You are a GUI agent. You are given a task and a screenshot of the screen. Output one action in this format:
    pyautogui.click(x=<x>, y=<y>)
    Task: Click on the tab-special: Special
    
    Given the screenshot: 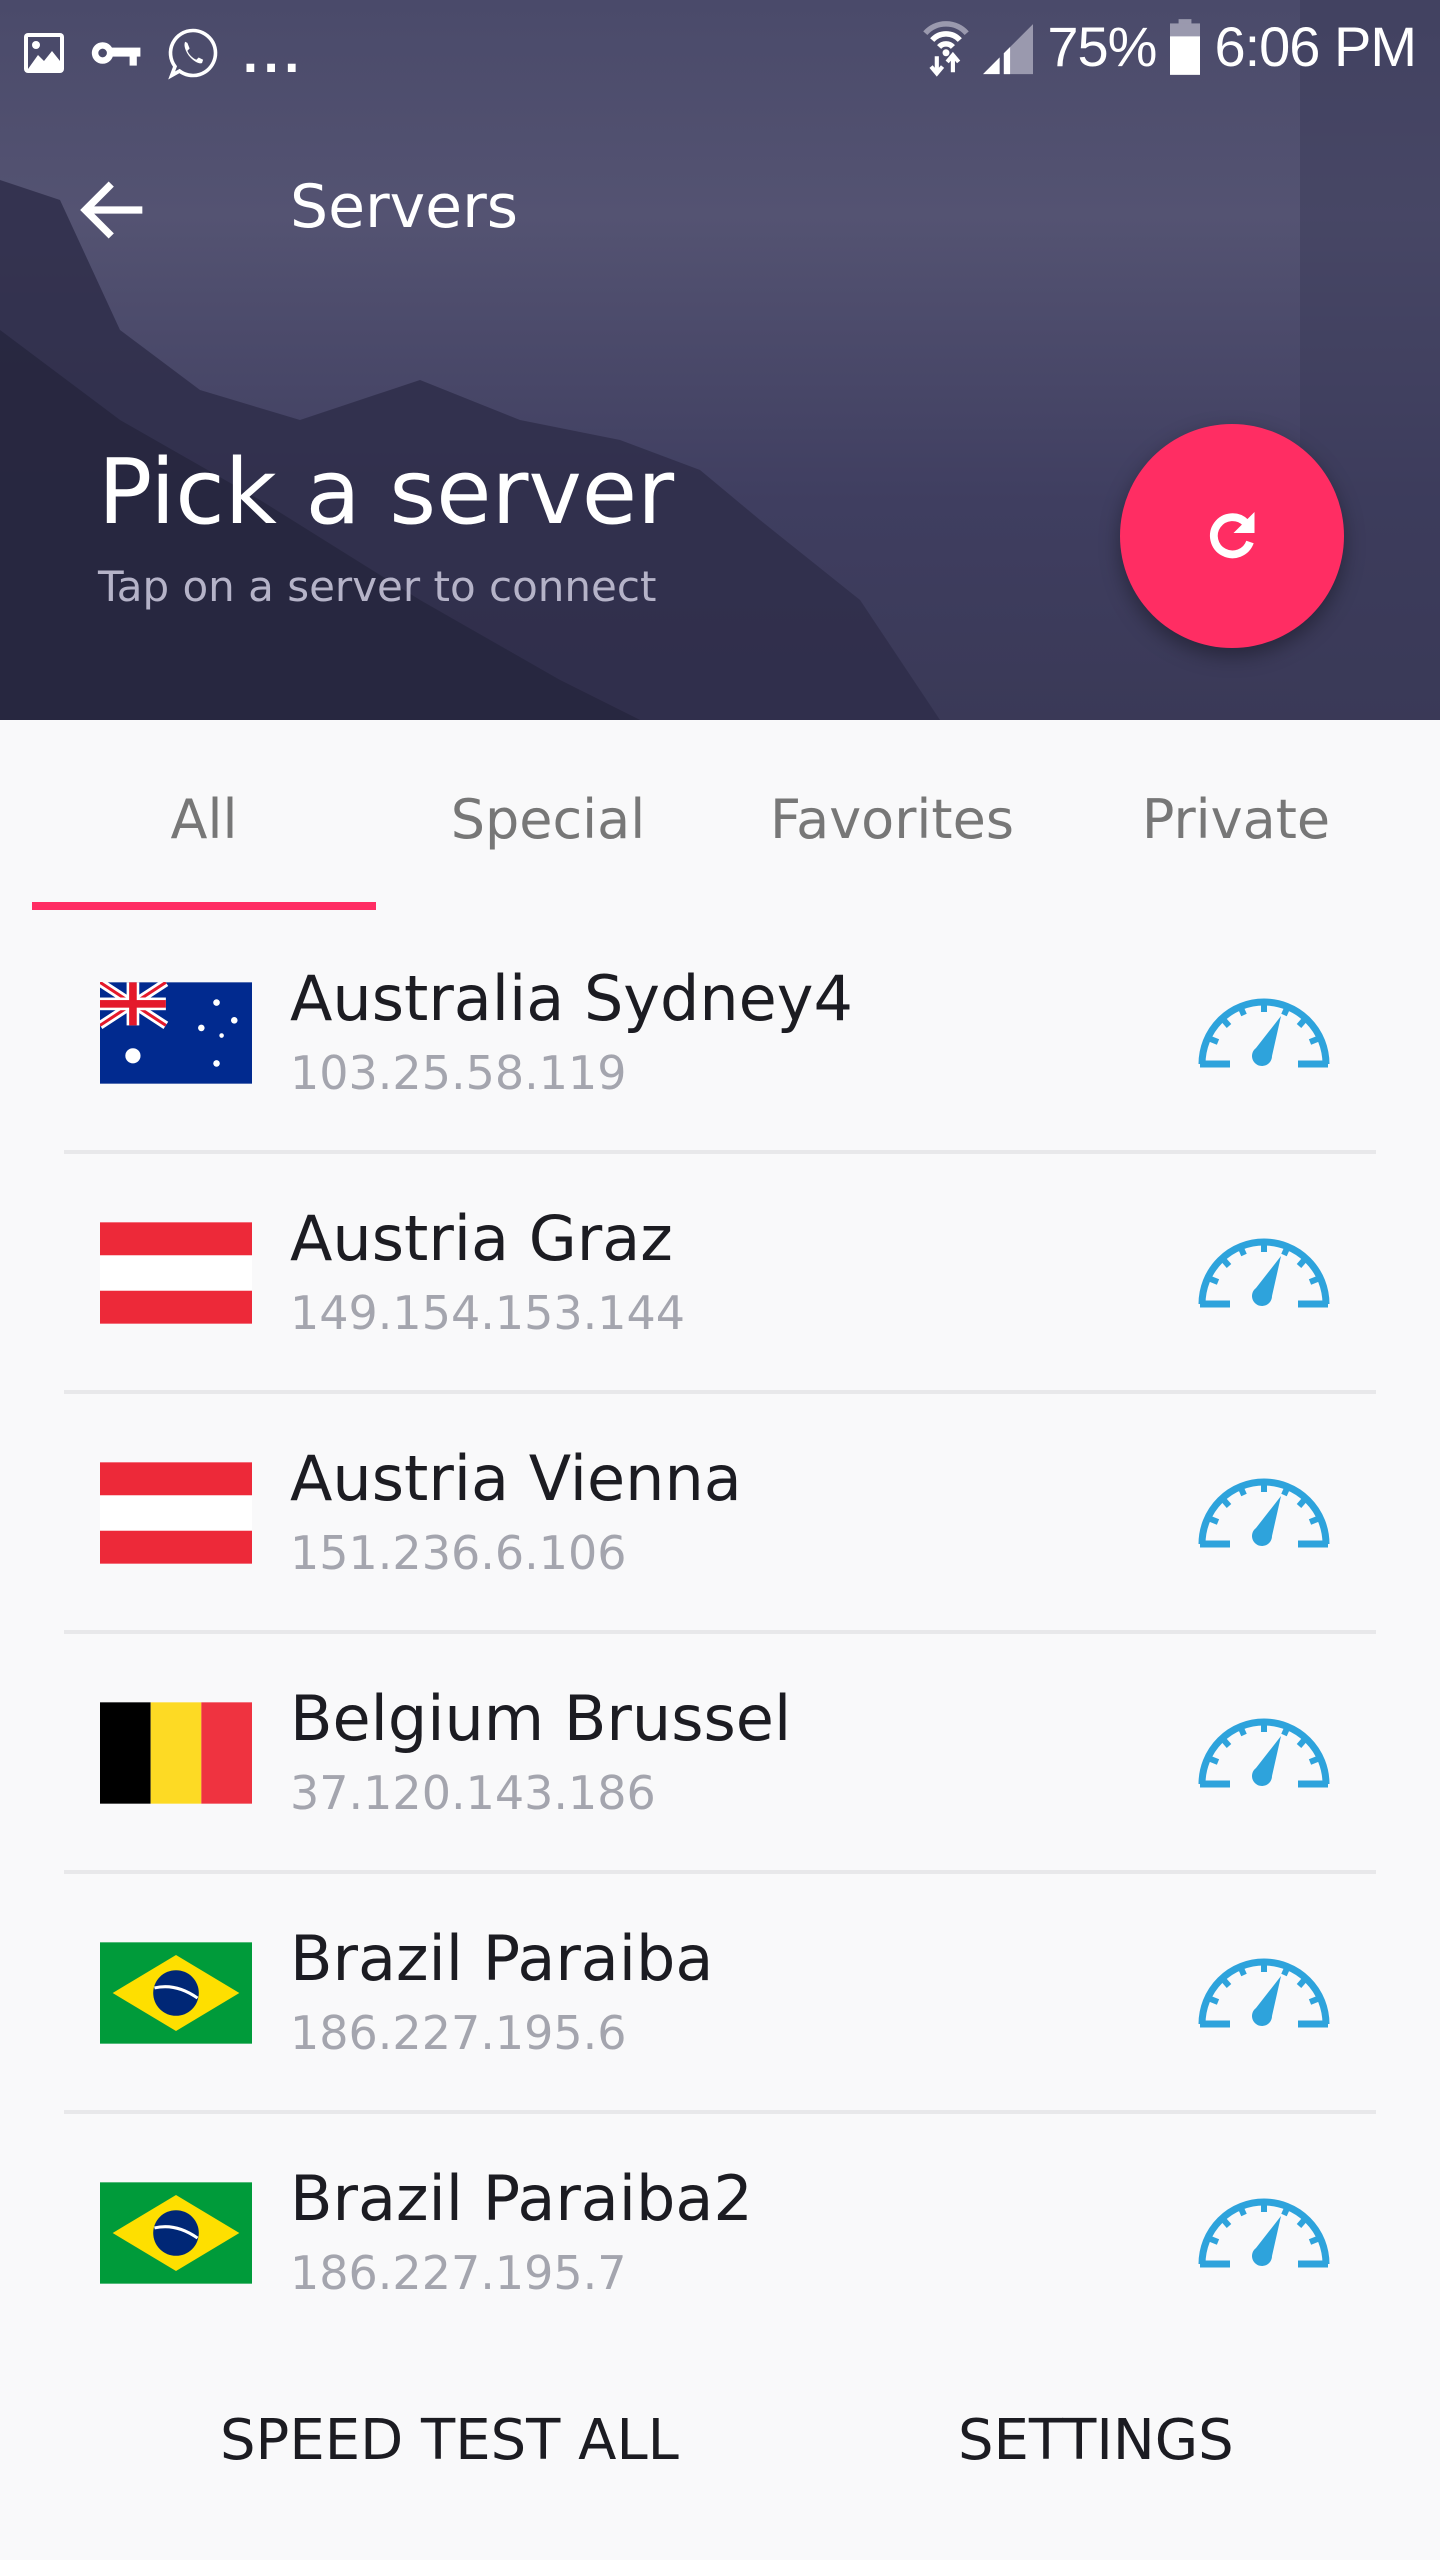 What is the action you would take?
    pyautogui.click(x=548, y=819)
    